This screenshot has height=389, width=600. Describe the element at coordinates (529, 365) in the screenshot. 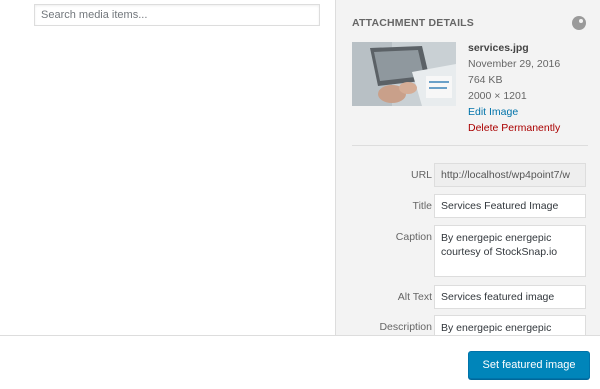

I see `set-featured-image-button: Set featured image` at that location.